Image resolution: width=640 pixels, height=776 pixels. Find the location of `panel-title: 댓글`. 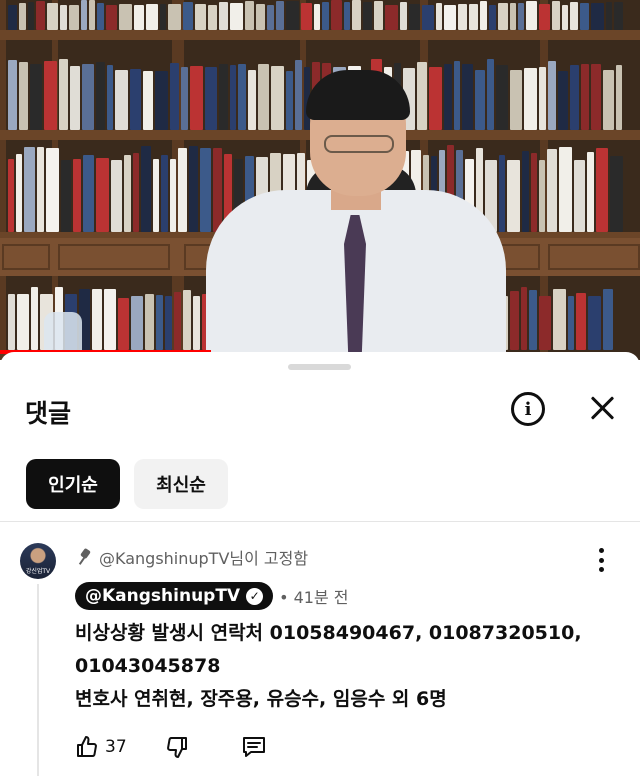

panel-title: 댓글 is located at coordinates (48, 413).